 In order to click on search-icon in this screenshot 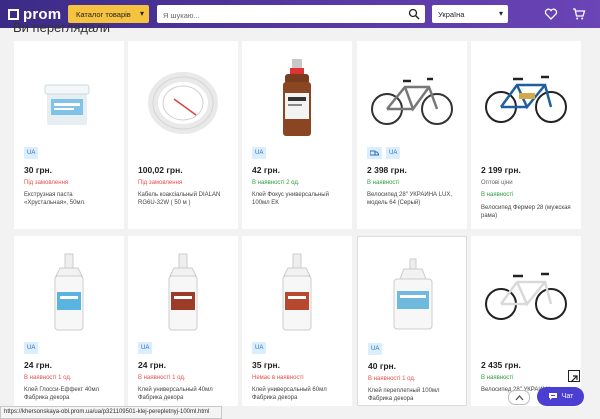, I will do `click(414, 14)`.